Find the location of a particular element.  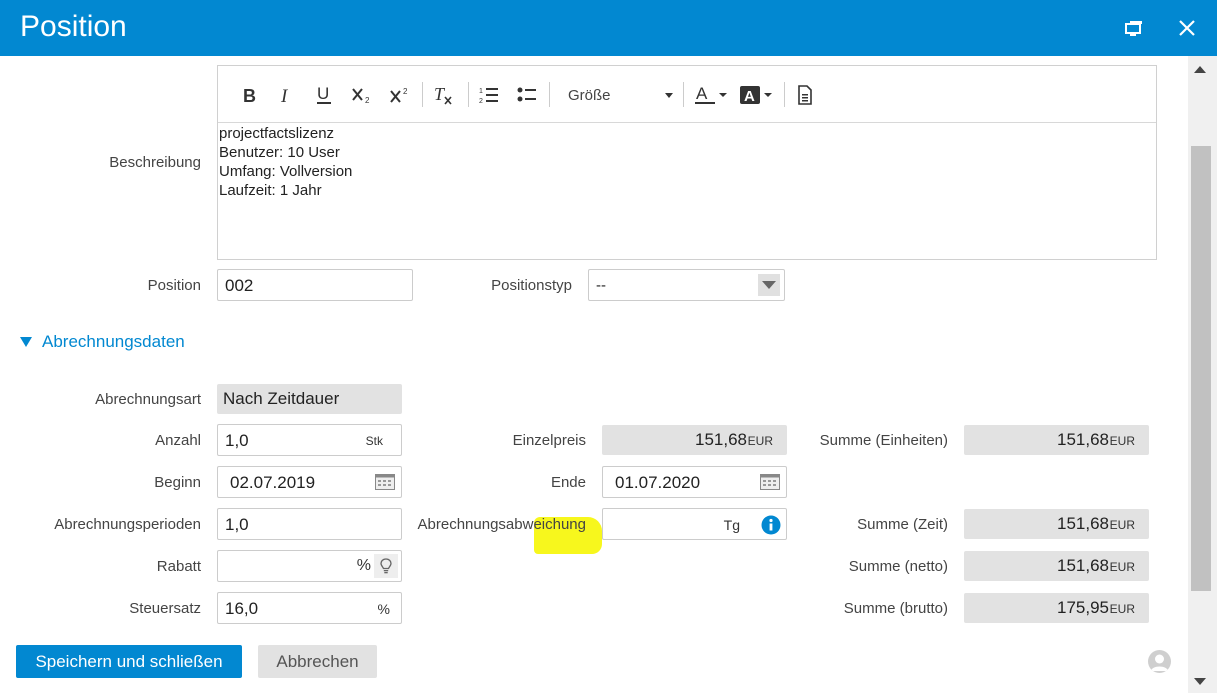

einzelpreis-currency: EUR is located at coordinates (760, 441).